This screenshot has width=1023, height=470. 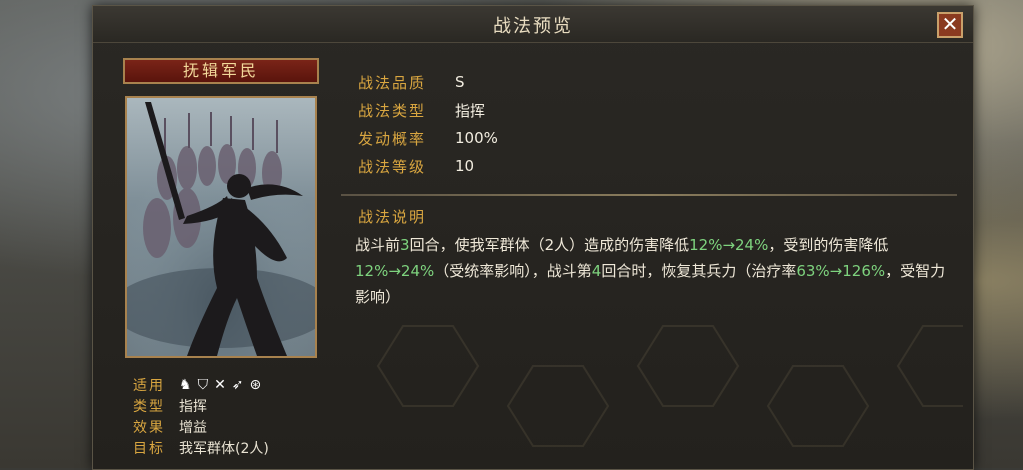 What do you see at coordinates (841, 271) in the screenshot?
I see `description-highlight: 63%→126%` at bounding box center [841, 271].